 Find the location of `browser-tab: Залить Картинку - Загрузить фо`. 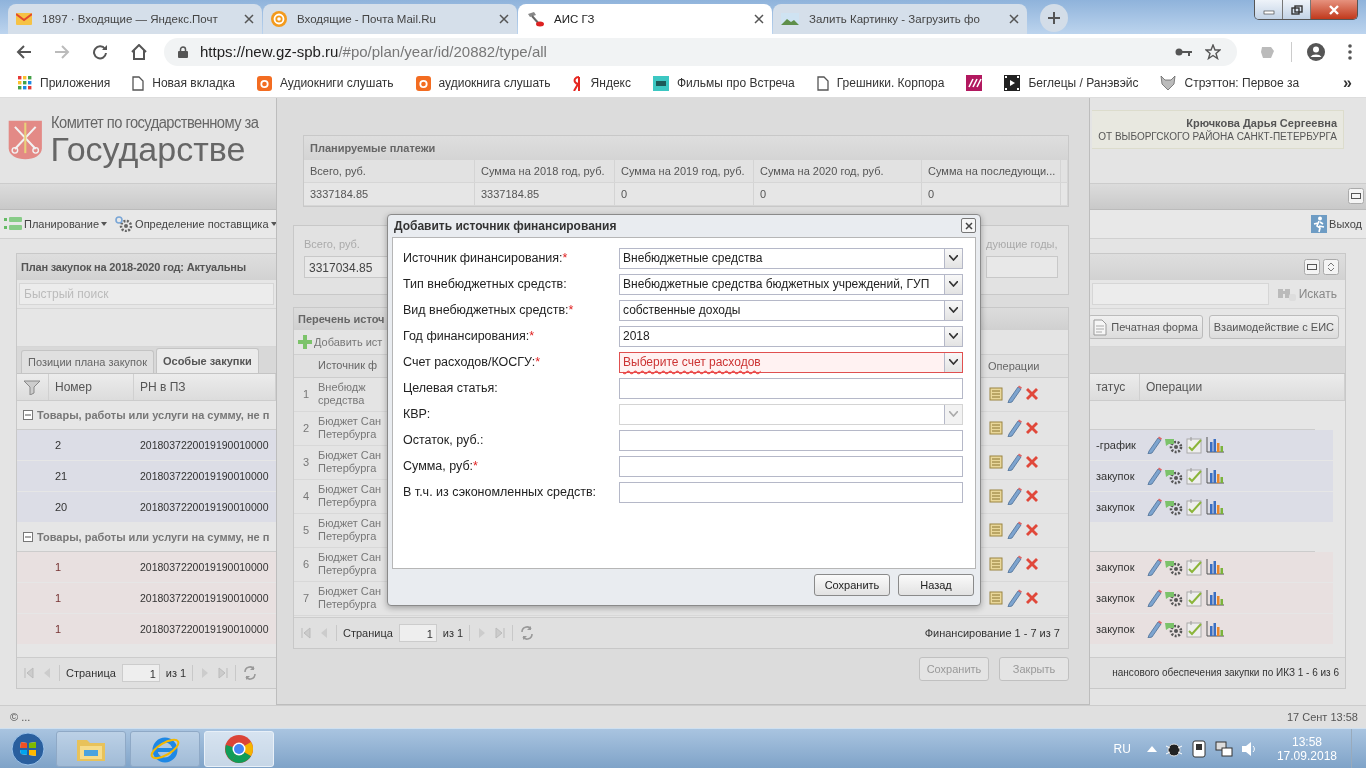

browser-tab: Залить Картинку - Загрузить фо is located at coordinates (900, 18).